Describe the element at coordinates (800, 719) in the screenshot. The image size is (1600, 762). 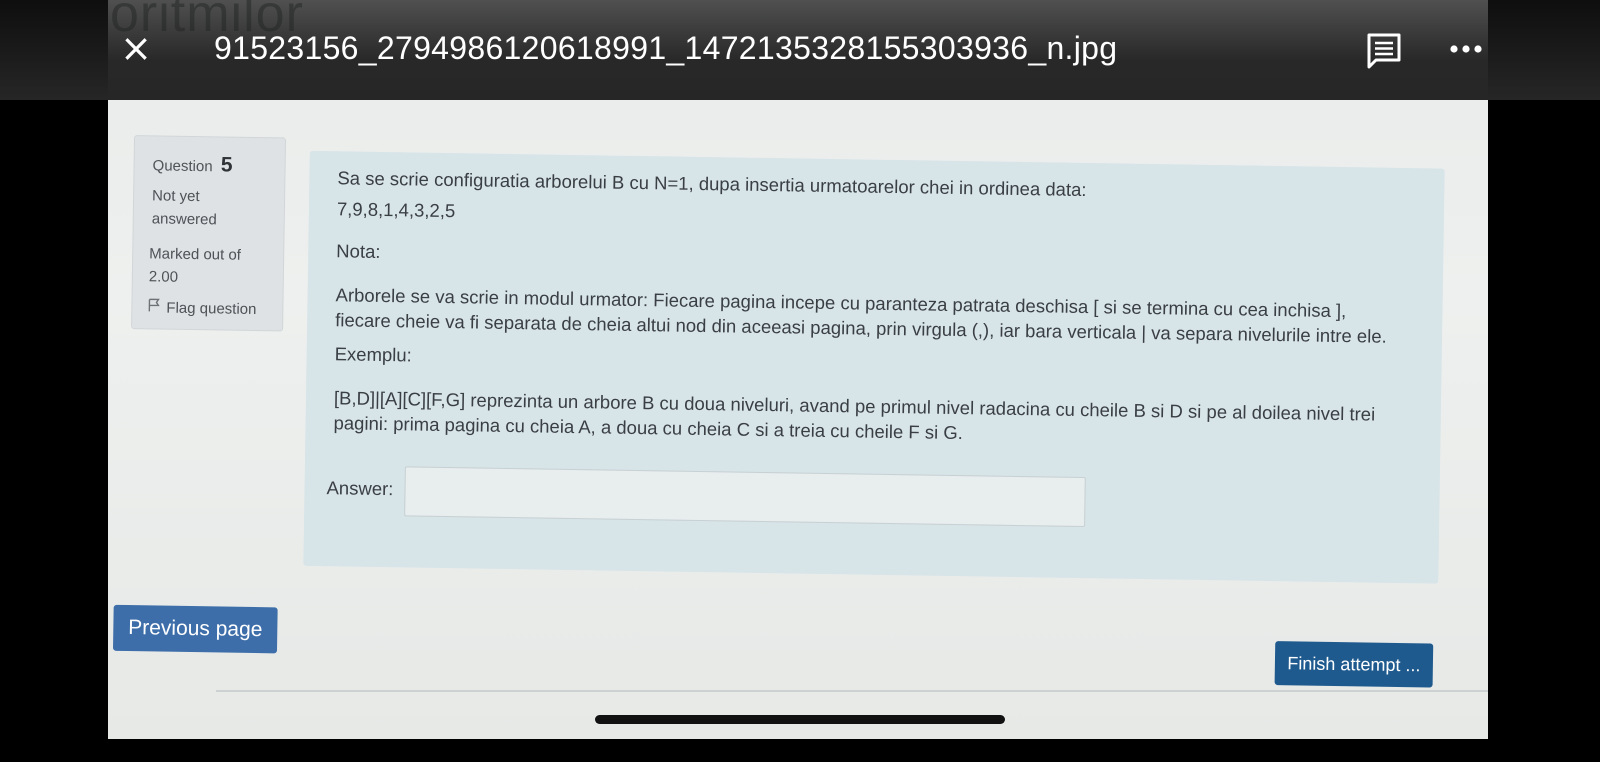
I see `home-indicator` at that location.